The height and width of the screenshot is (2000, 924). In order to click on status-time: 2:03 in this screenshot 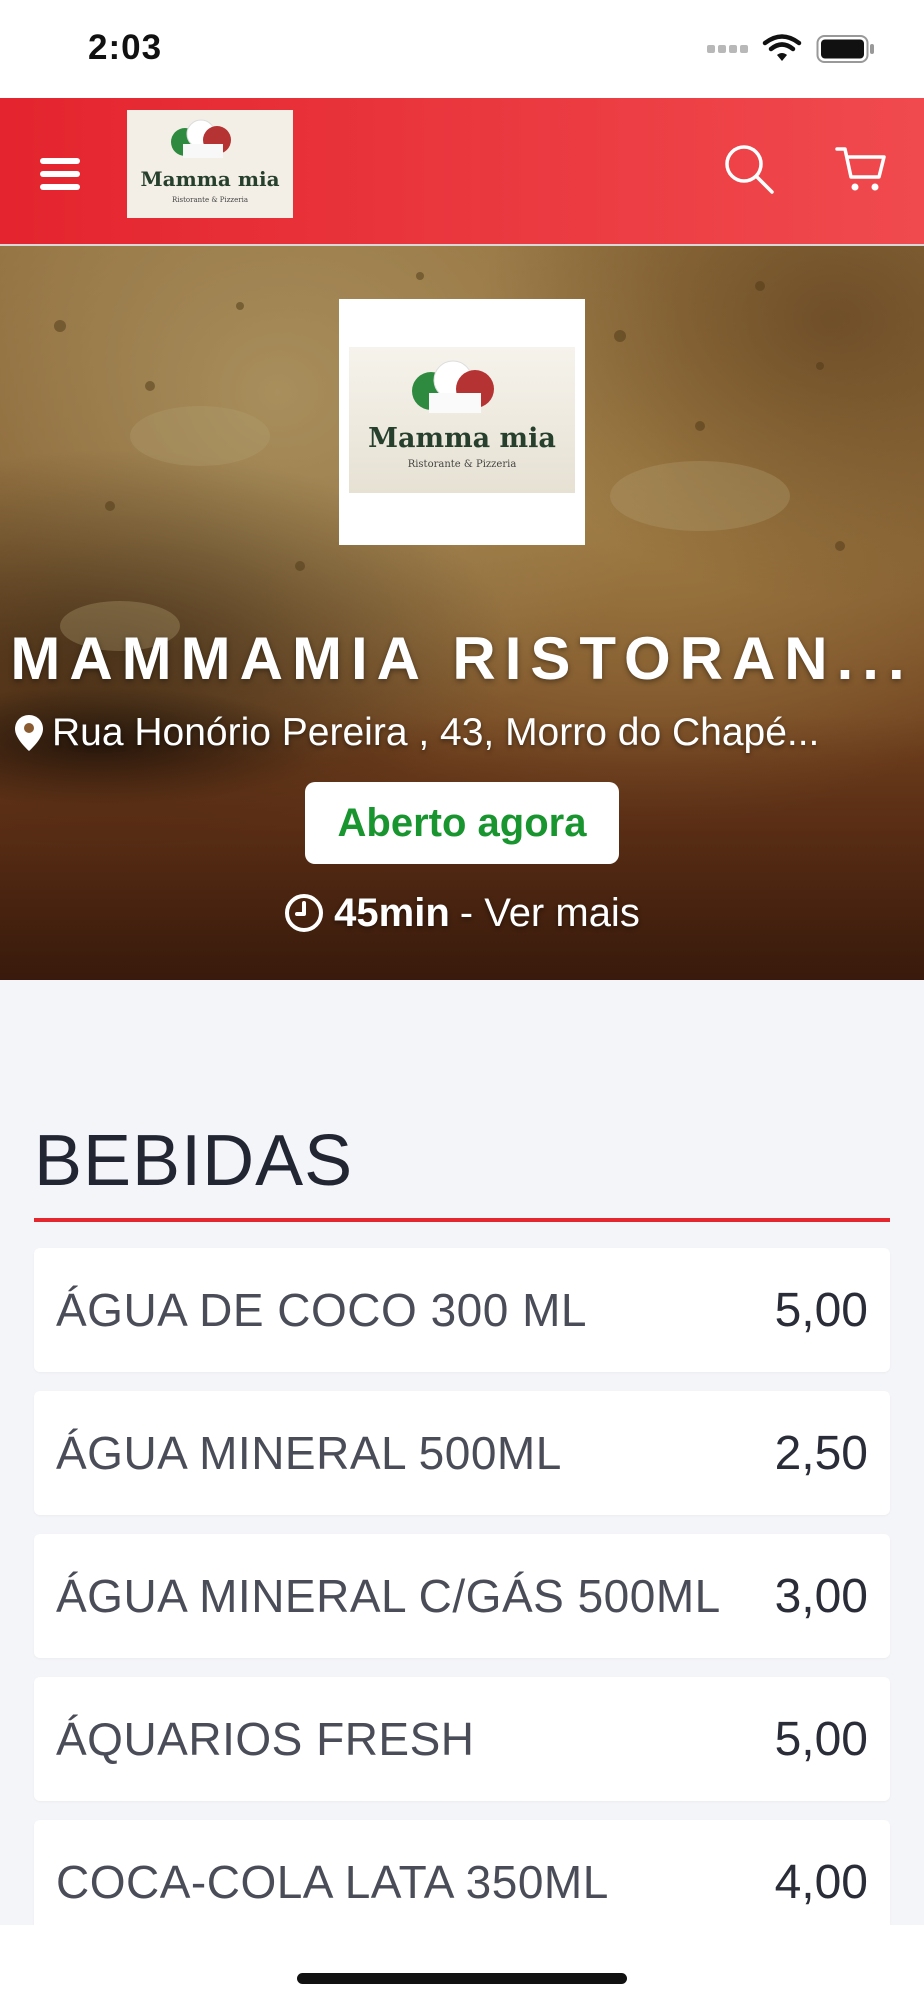, I will do `click(125, 47)`.